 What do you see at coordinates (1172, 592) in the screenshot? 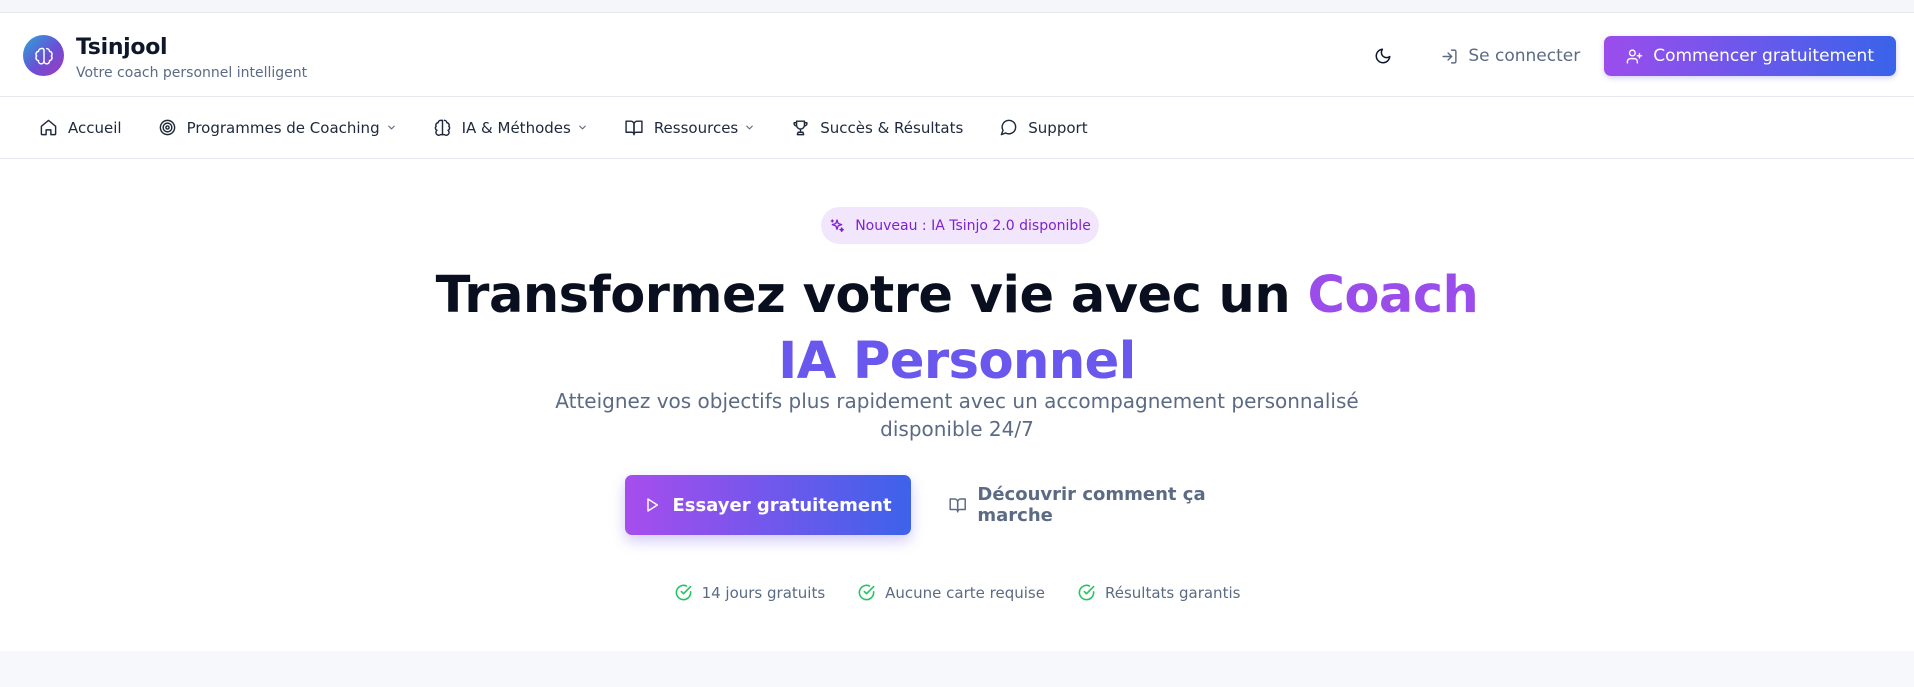
I see `feature-label: Résultats garantis` at bounding box center [1172, 592].